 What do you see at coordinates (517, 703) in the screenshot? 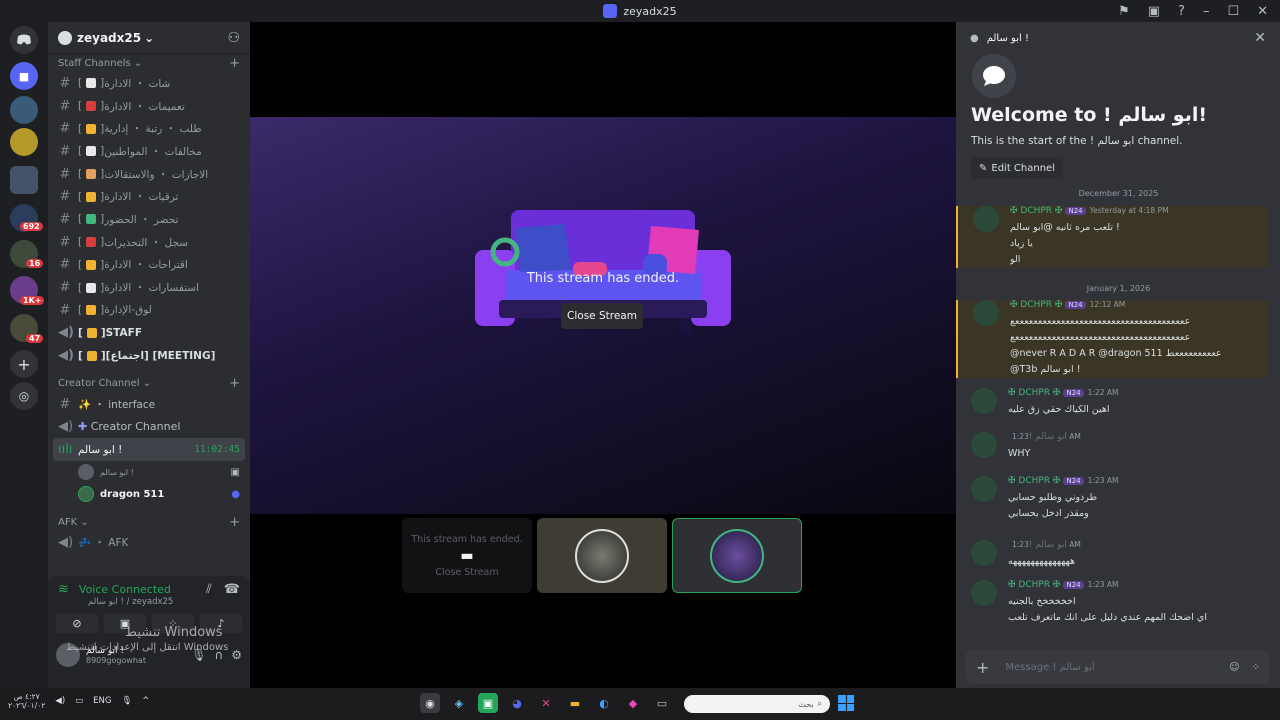
I see `discord-icon: ◕` at bounding box center [517, 703].